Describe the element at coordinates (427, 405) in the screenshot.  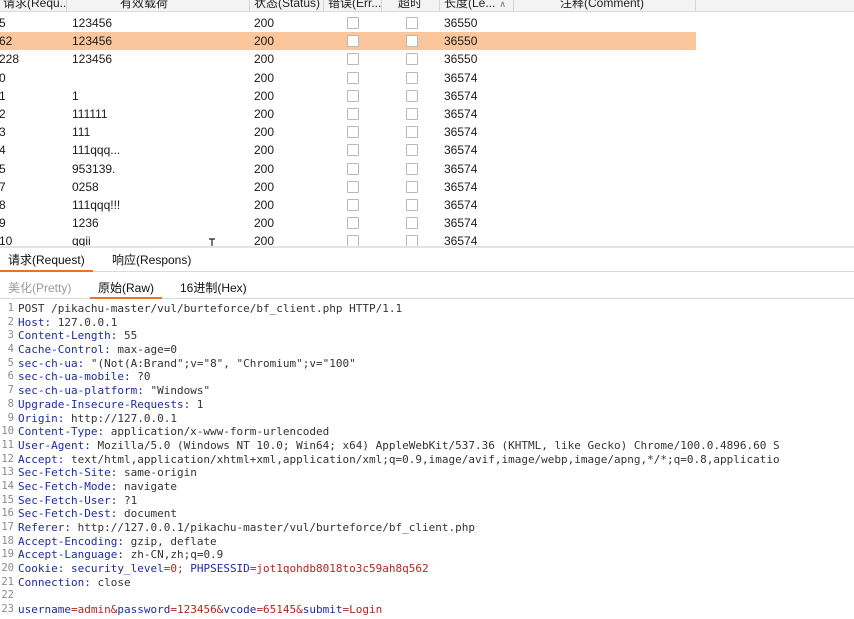
I see `request-line: 8 Upgrade-Insecure-Requests: 1` at that location.